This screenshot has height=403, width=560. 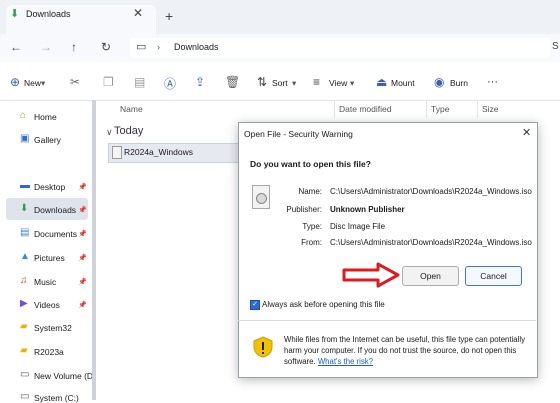 What do you see at coordinates (15, 82) in the screenshot?
I see `new-icon: ⊕` at bounding box center [15, 82].